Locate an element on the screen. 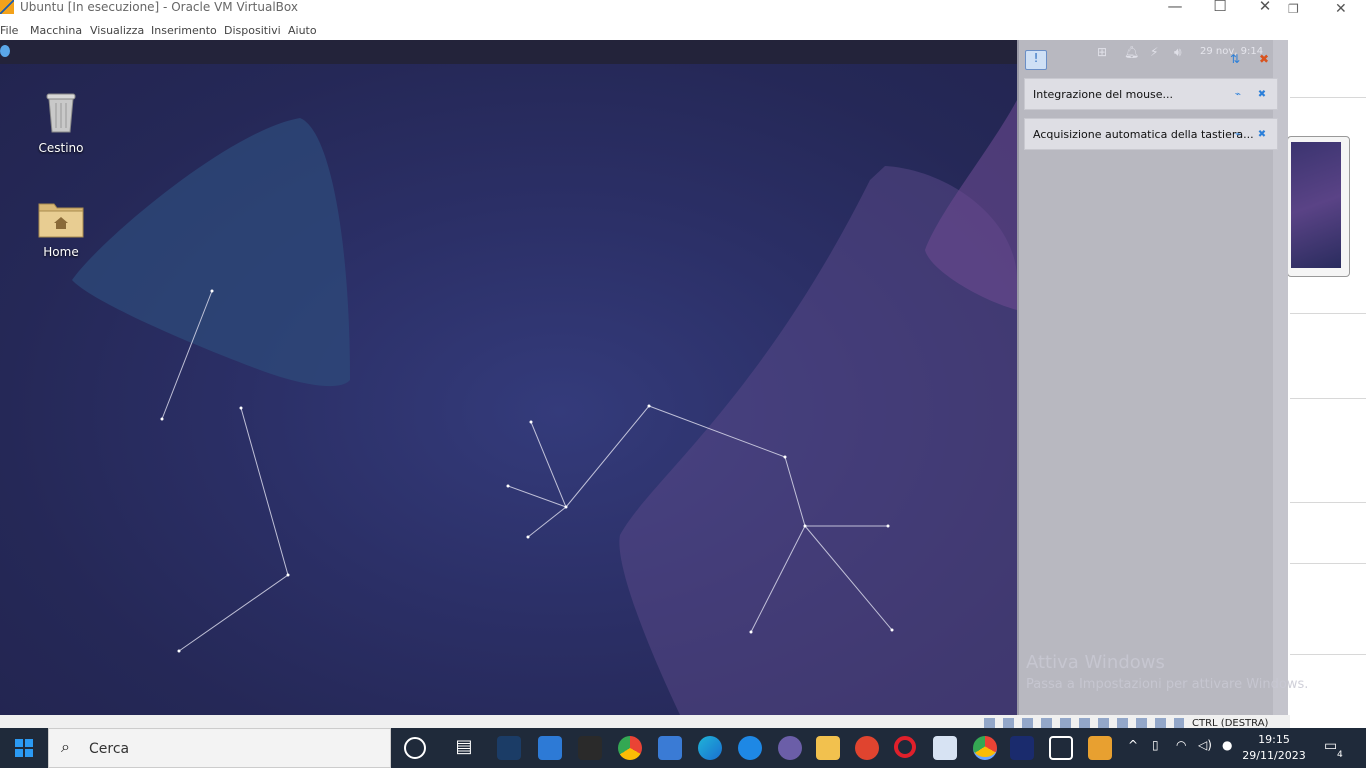 The height and width of the screenshot is (768, 1366). host-close-icon: ✕ is located at coordinates (1341, 9).